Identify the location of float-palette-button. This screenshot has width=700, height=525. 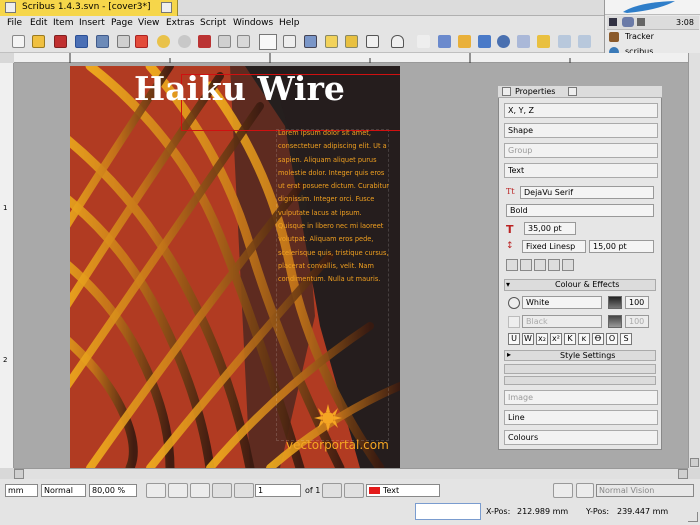
(572, 91).